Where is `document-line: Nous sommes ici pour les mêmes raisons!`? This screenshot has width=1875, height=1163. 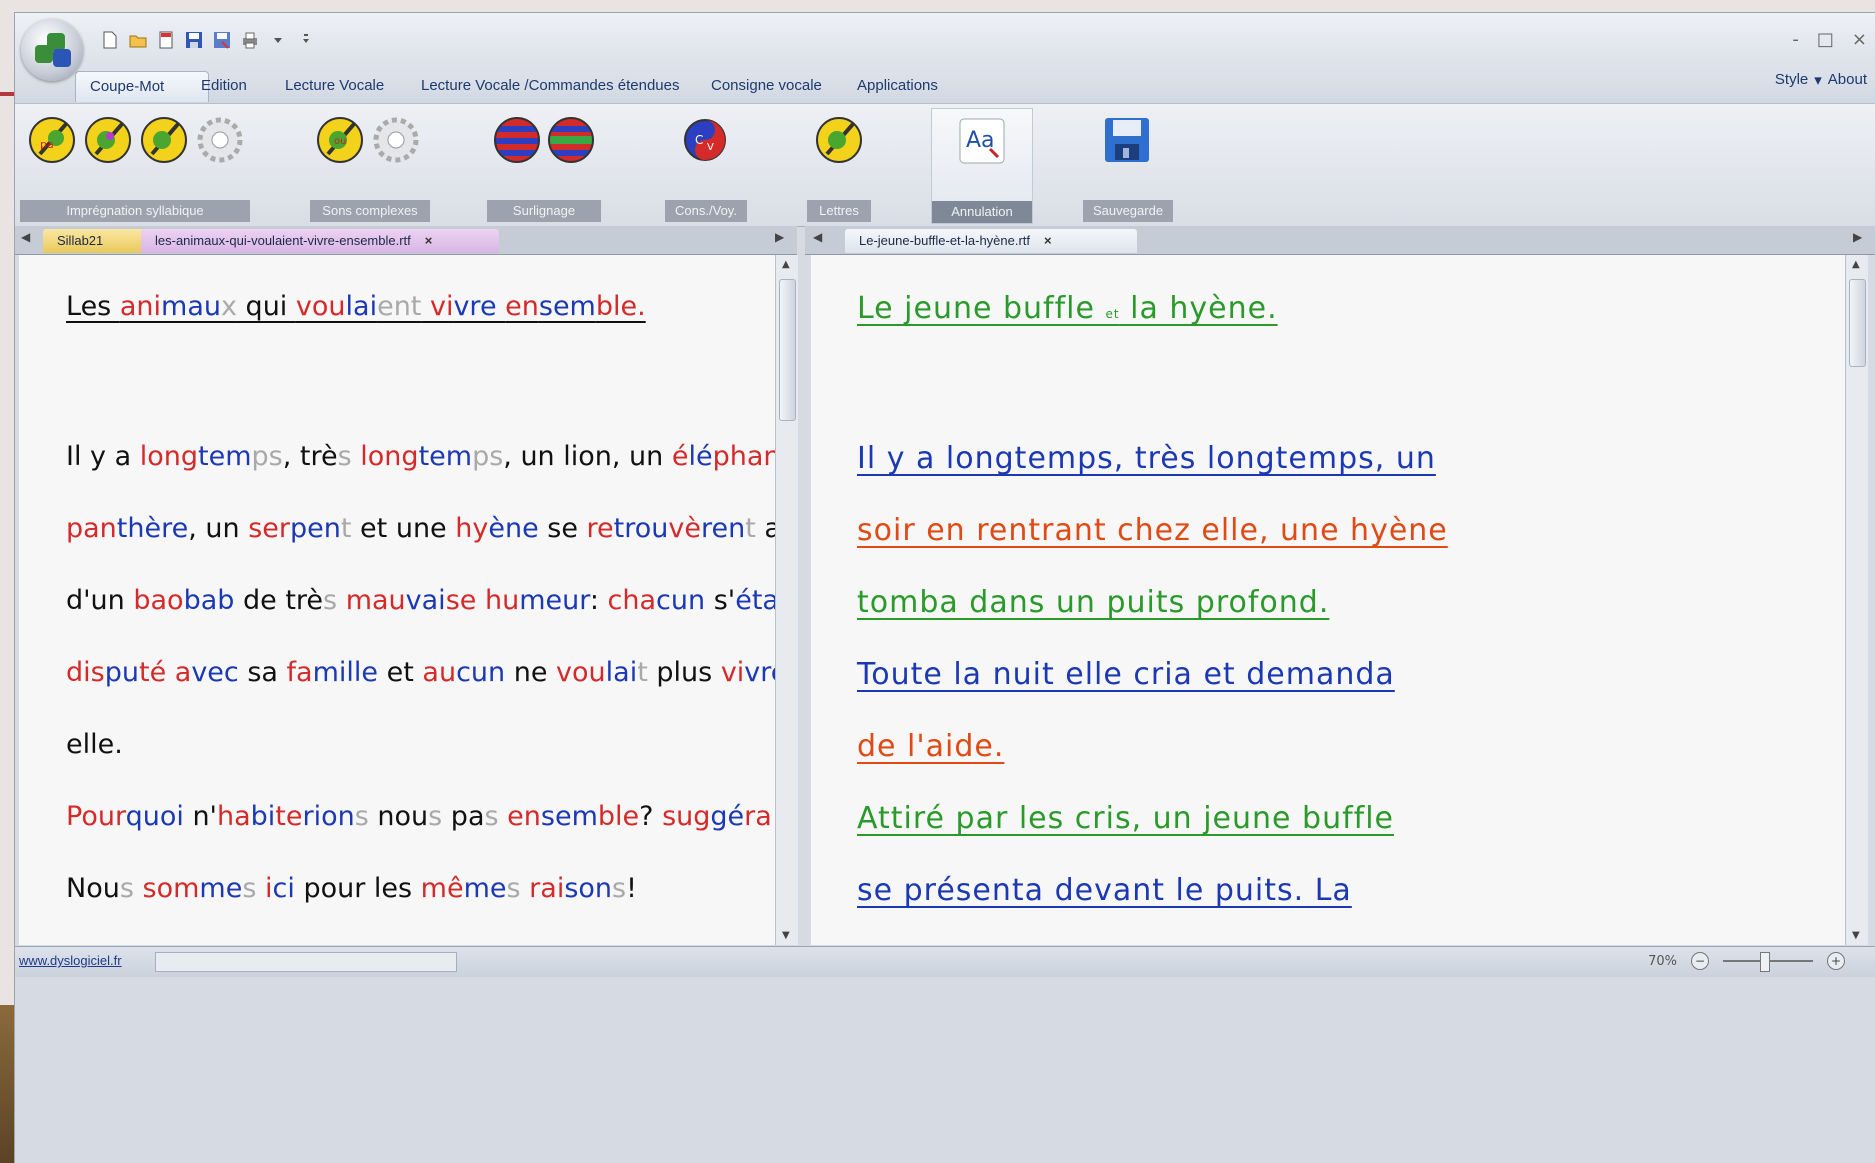 document-line: Nous sommes ici pour les mêmes raisons! is located at coordinates (351, 888).